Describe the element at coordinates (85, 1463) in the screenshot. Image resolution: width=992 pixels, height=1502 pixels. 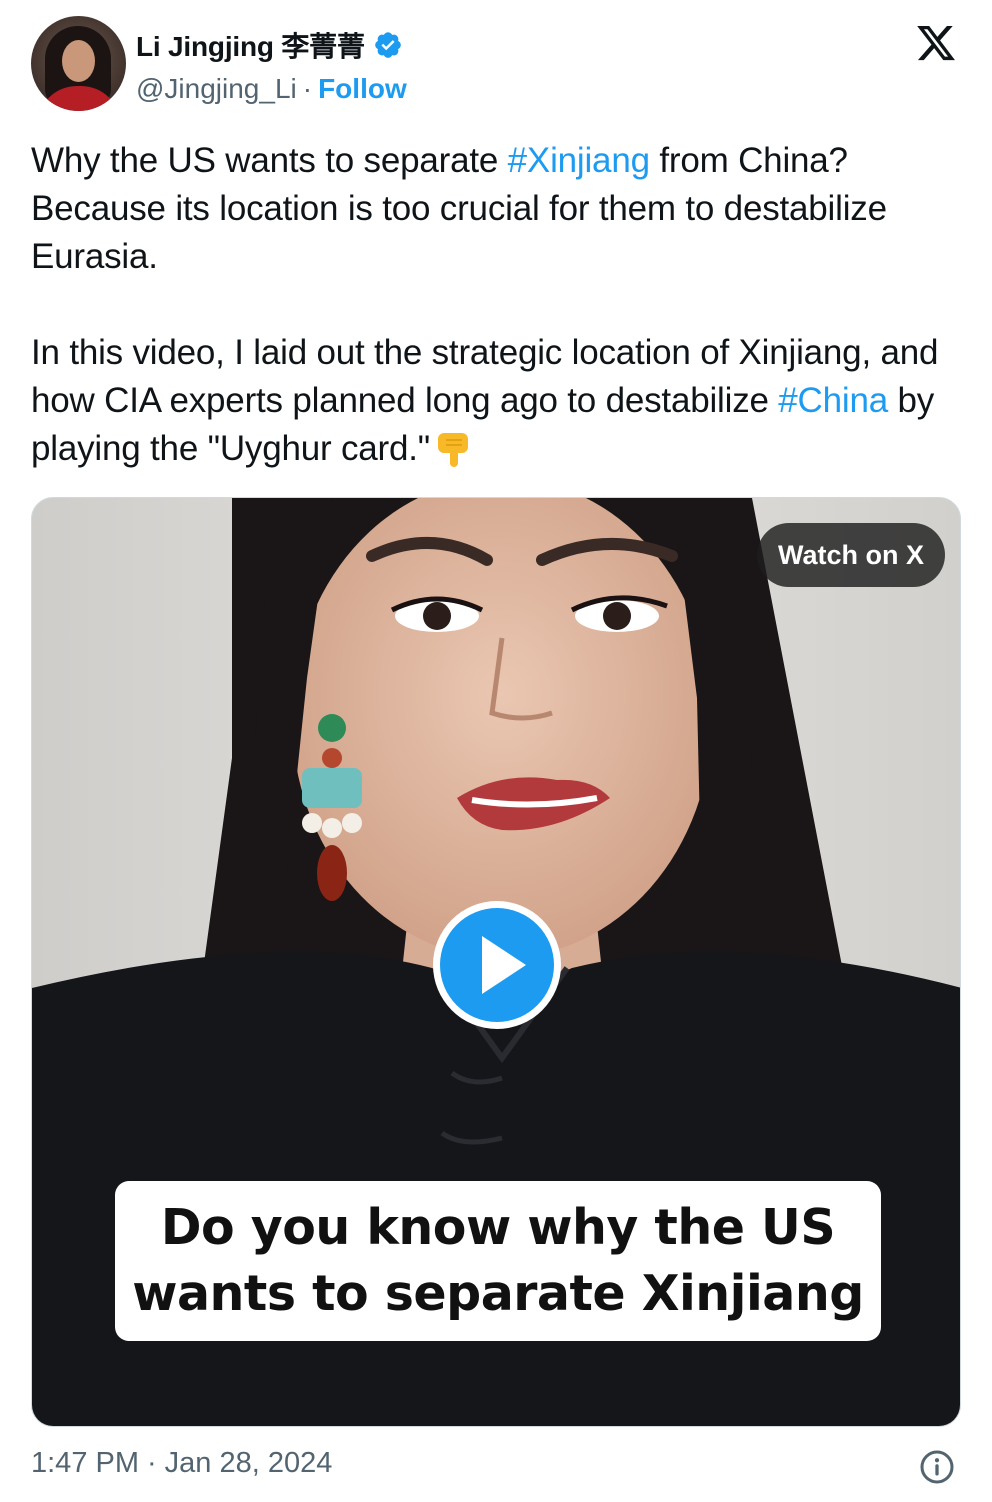
I see `tweet-time: 1:47 PM` at that location.